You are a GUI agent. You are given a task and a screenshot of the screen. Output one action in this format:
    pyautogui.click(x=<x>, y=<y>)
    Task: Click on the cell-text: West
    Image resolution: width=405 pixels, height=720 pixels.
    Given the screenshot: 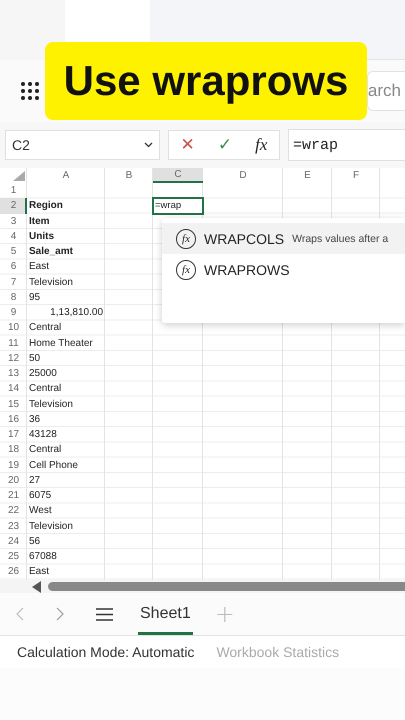 What is the action you would take?
    pyautogui.click(x=40, y=510)
    